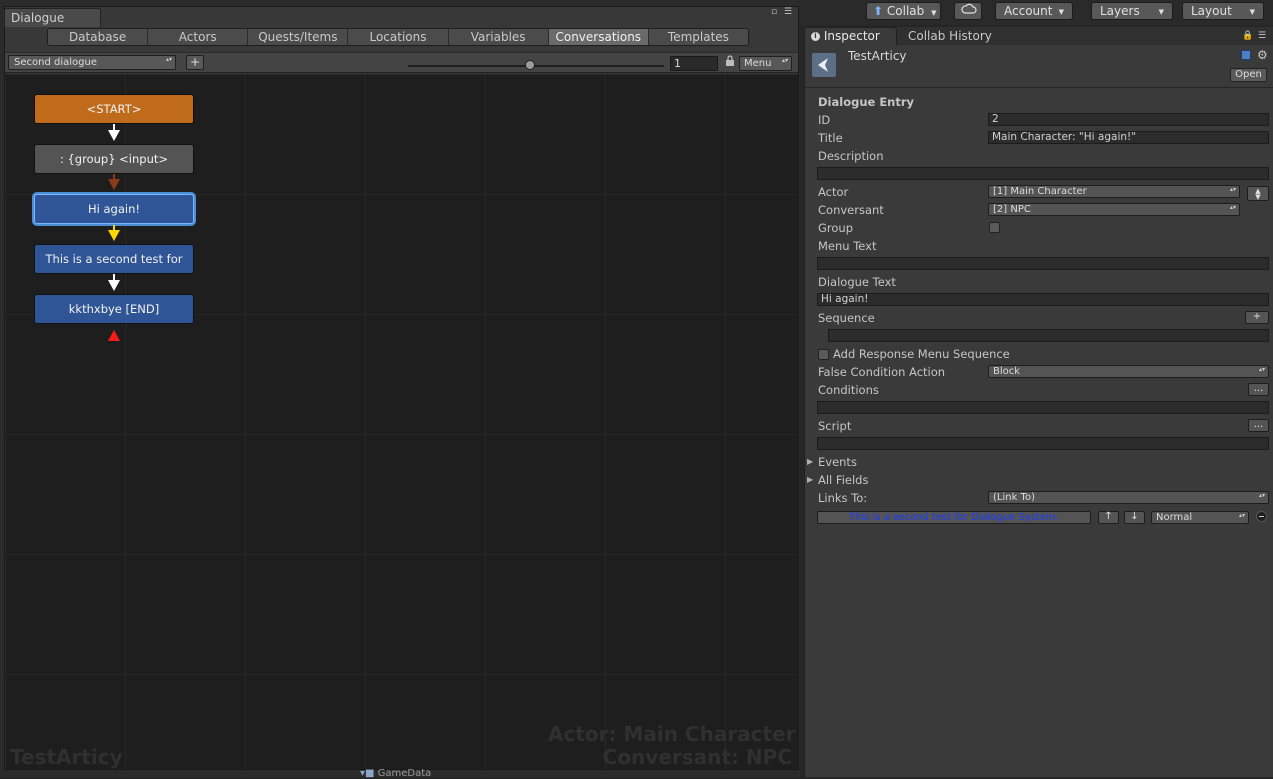 This screenshot has width=1273, height=779. What do you see at coordinates (788, 12) in the screenshot?
I see `window-menu-icon: ☰` at bounding box center [788, 12].